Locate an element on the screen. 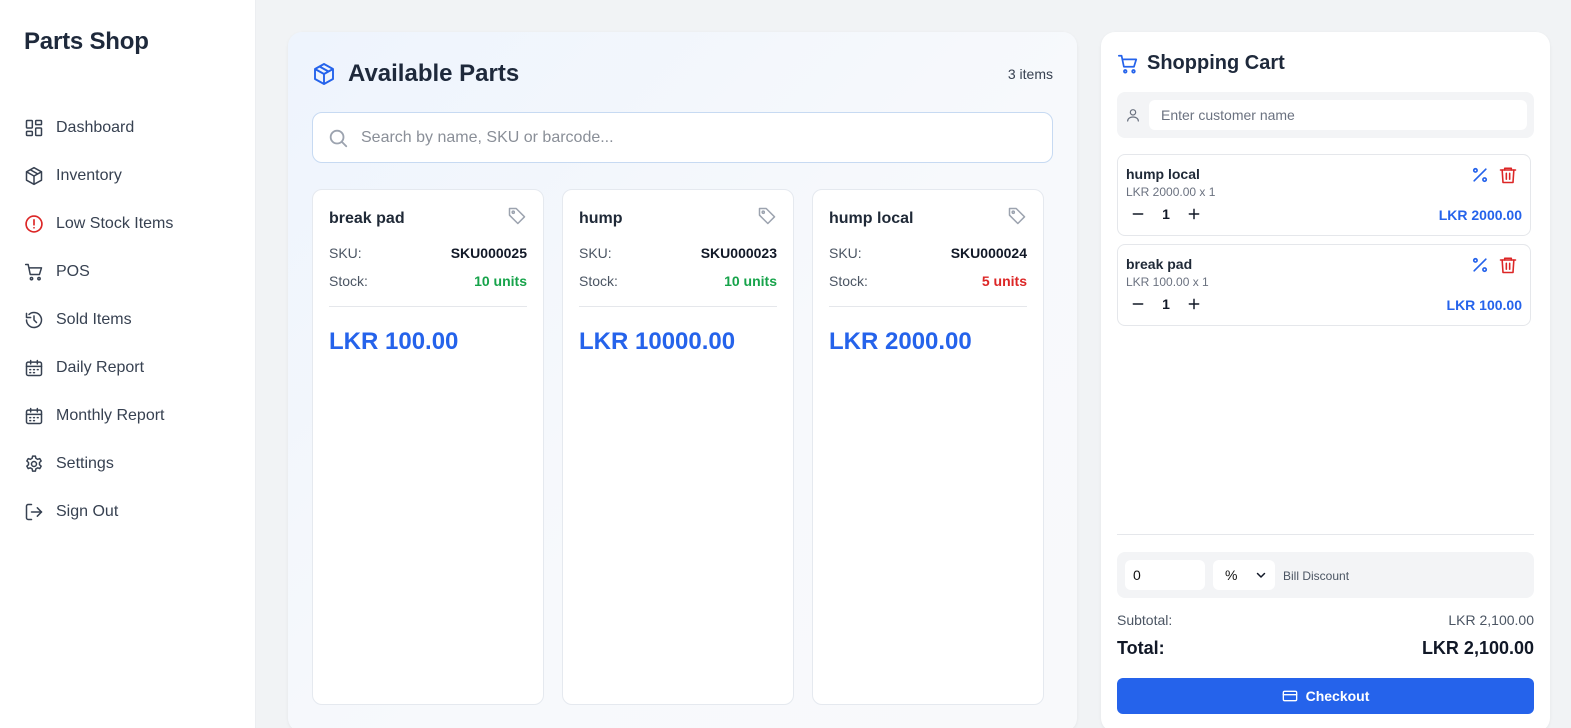 This screenshot has width=1571, height=728. plus-icon is located at coordinates (1194, 214).